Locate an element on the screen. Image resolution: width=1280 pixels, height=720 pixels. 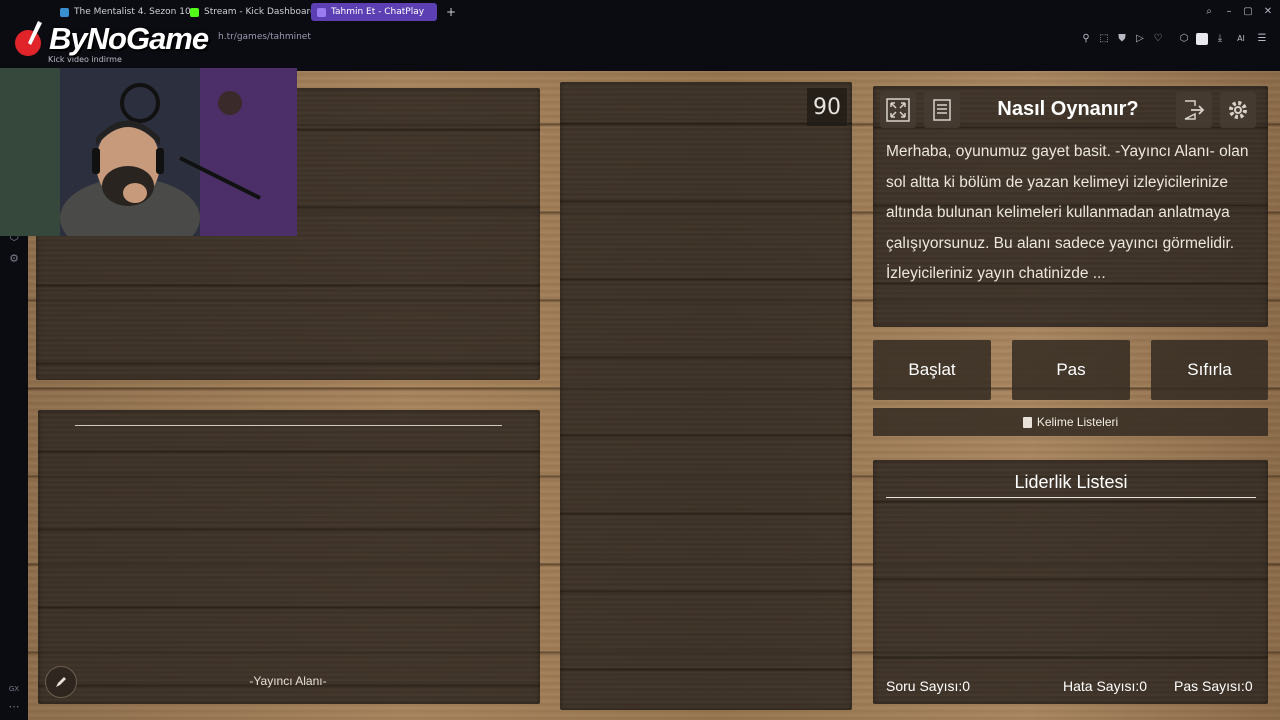
webcam-overlay is located at coordinates (148, 152).